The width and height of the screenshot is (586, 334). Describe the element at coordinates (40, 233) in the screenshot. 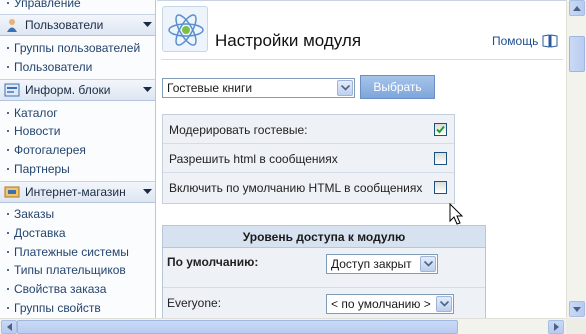

I see `sidebar-item-label: Доставка` at that location.